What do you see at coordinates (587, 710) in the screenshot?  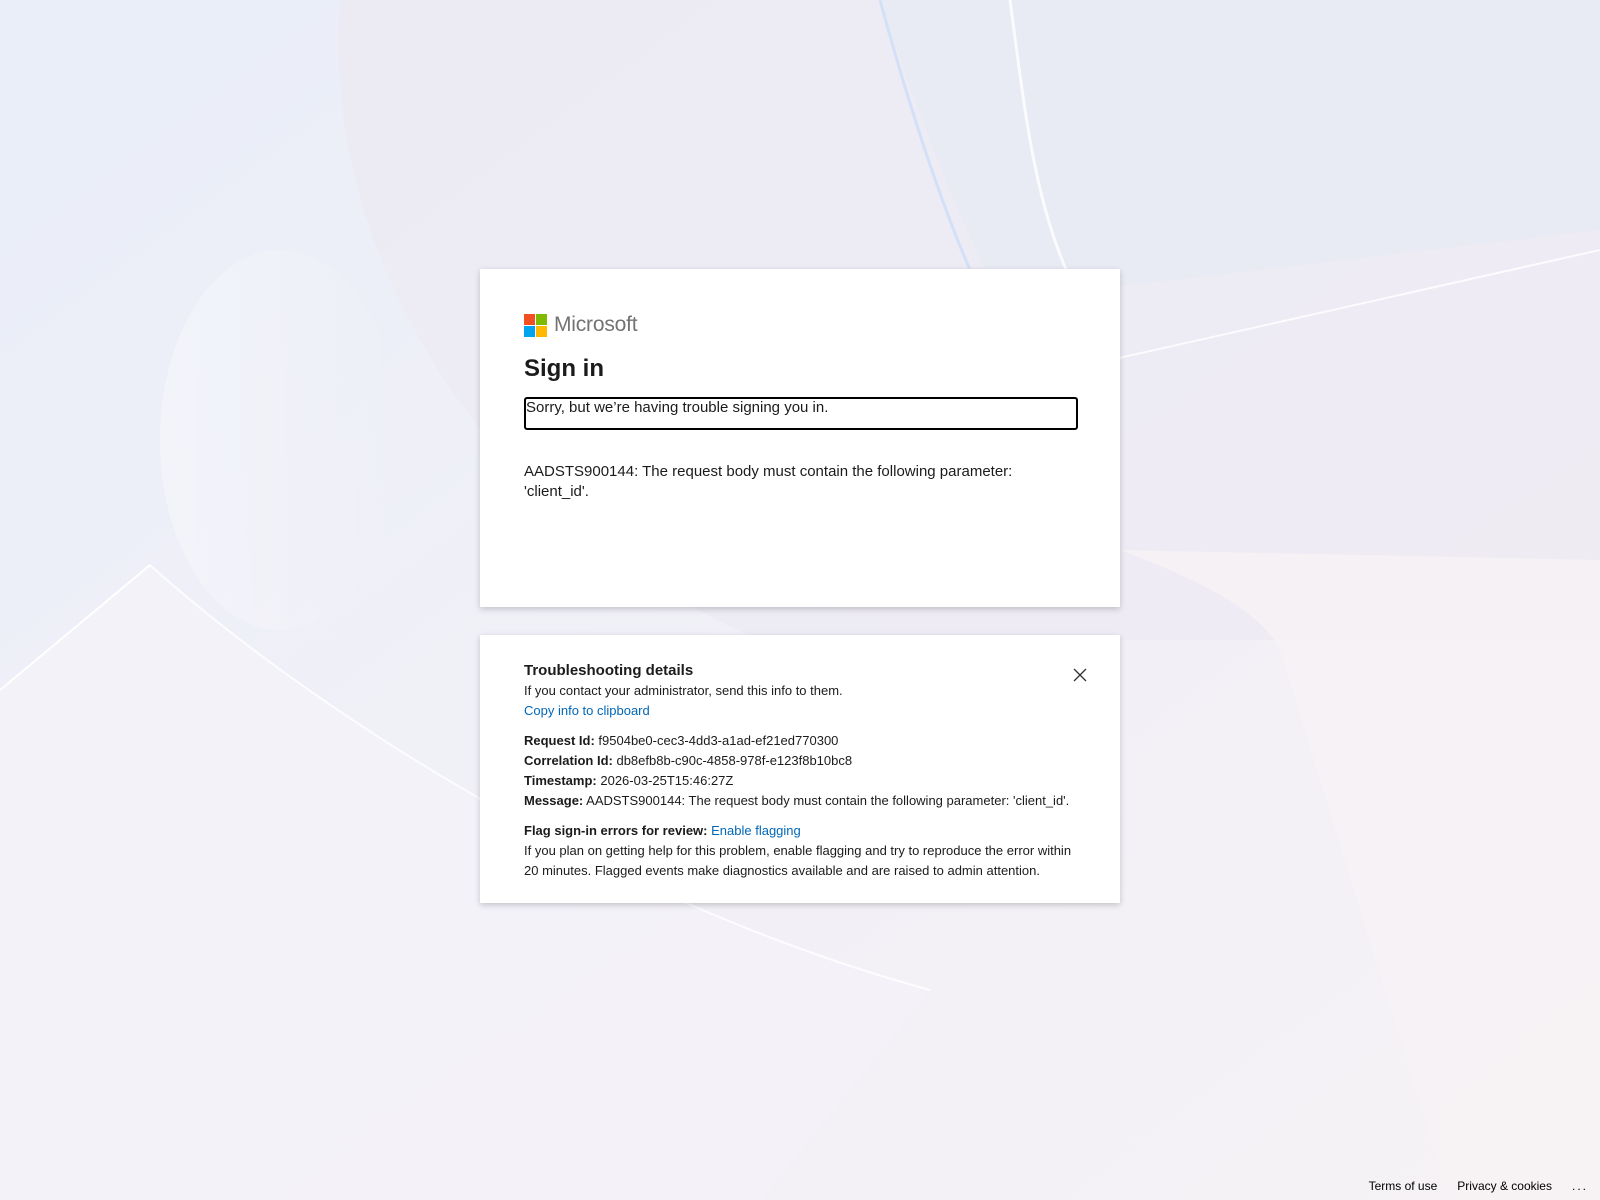 I see `copy-to-clipboard-link: Copy info to clipboard` at bounding box center [587, 710].